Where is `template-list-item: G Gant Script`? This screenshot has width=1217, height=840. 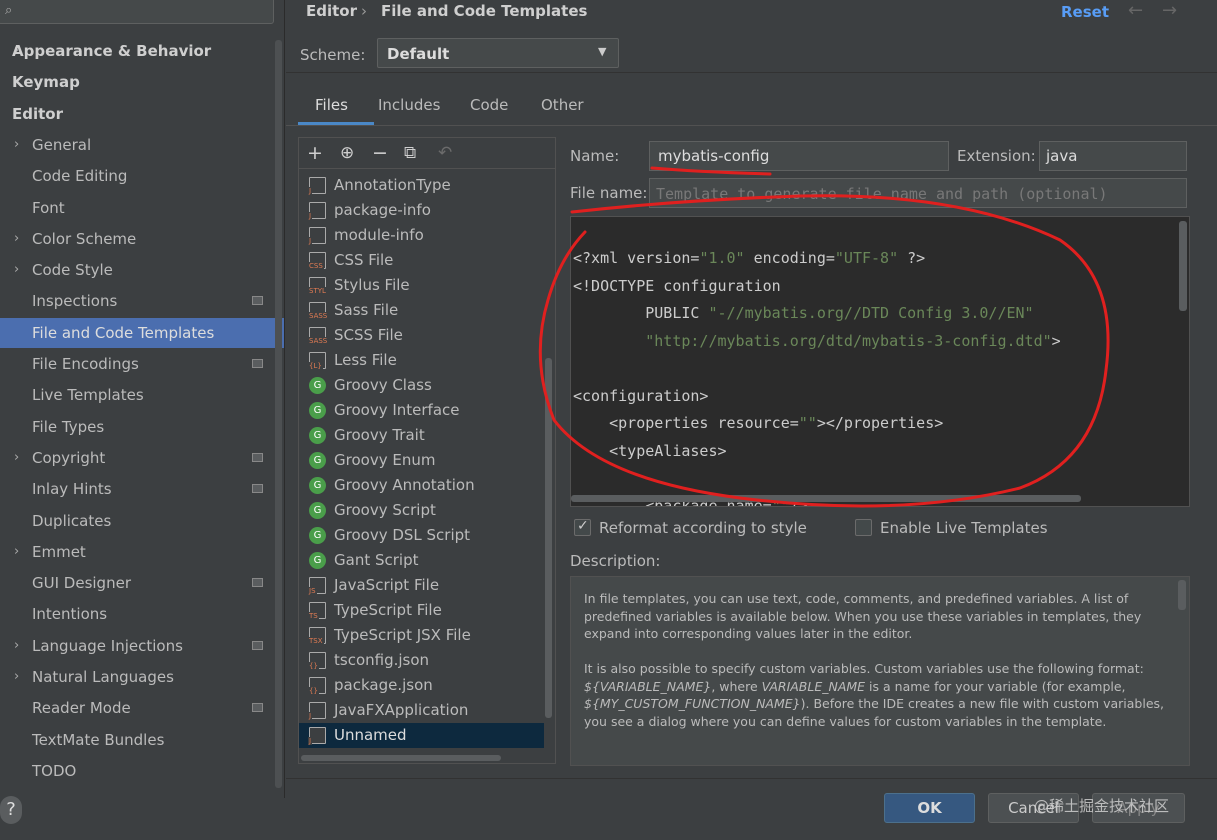 template-list-item: G Gant Script is located at coordinates (421, 560).